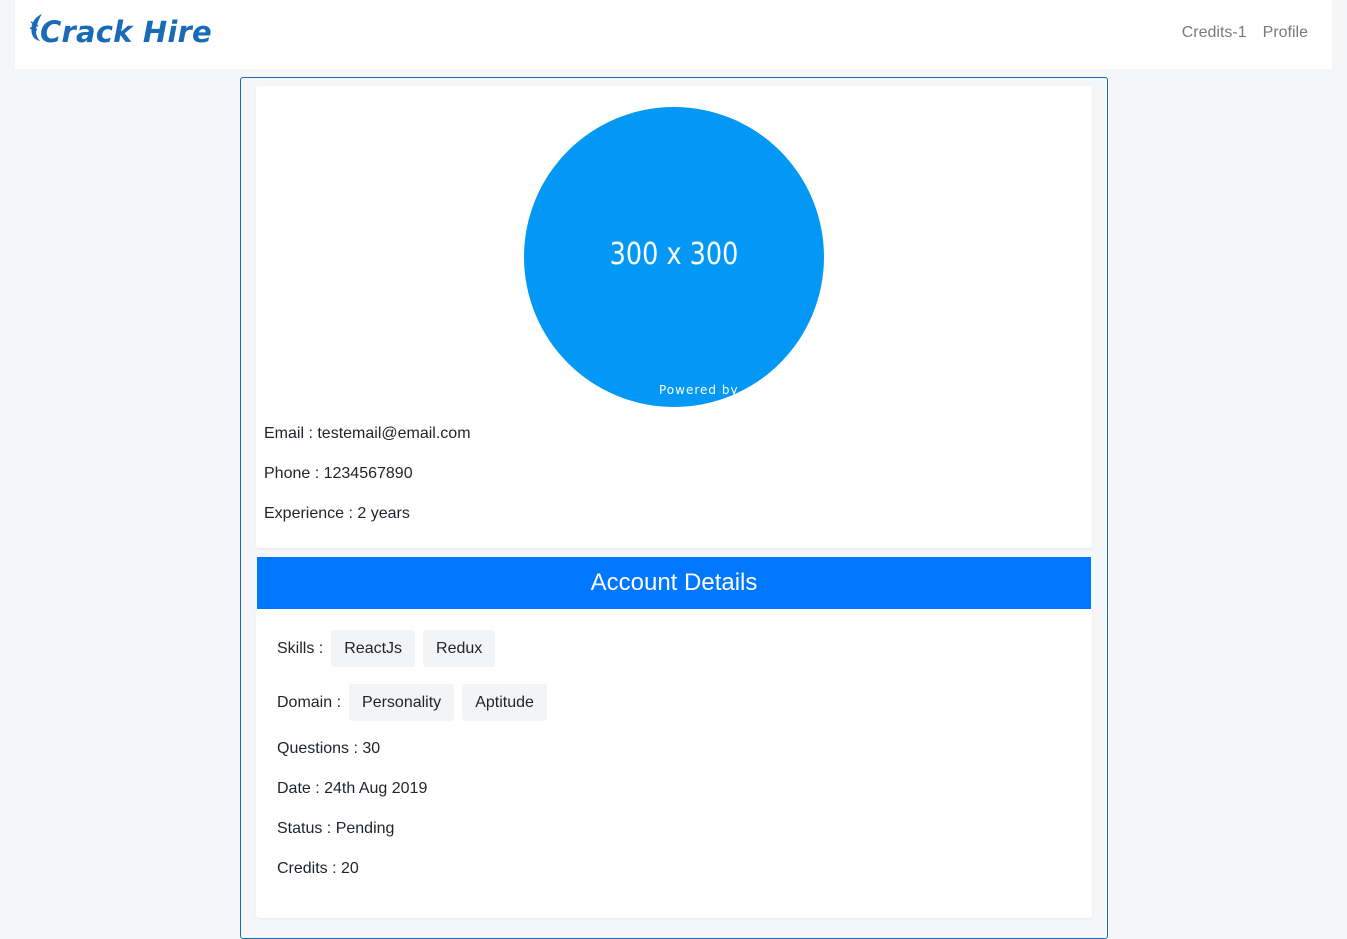  I want to click on date-info: Date : 24th Aug 2019, so click(352, 788).